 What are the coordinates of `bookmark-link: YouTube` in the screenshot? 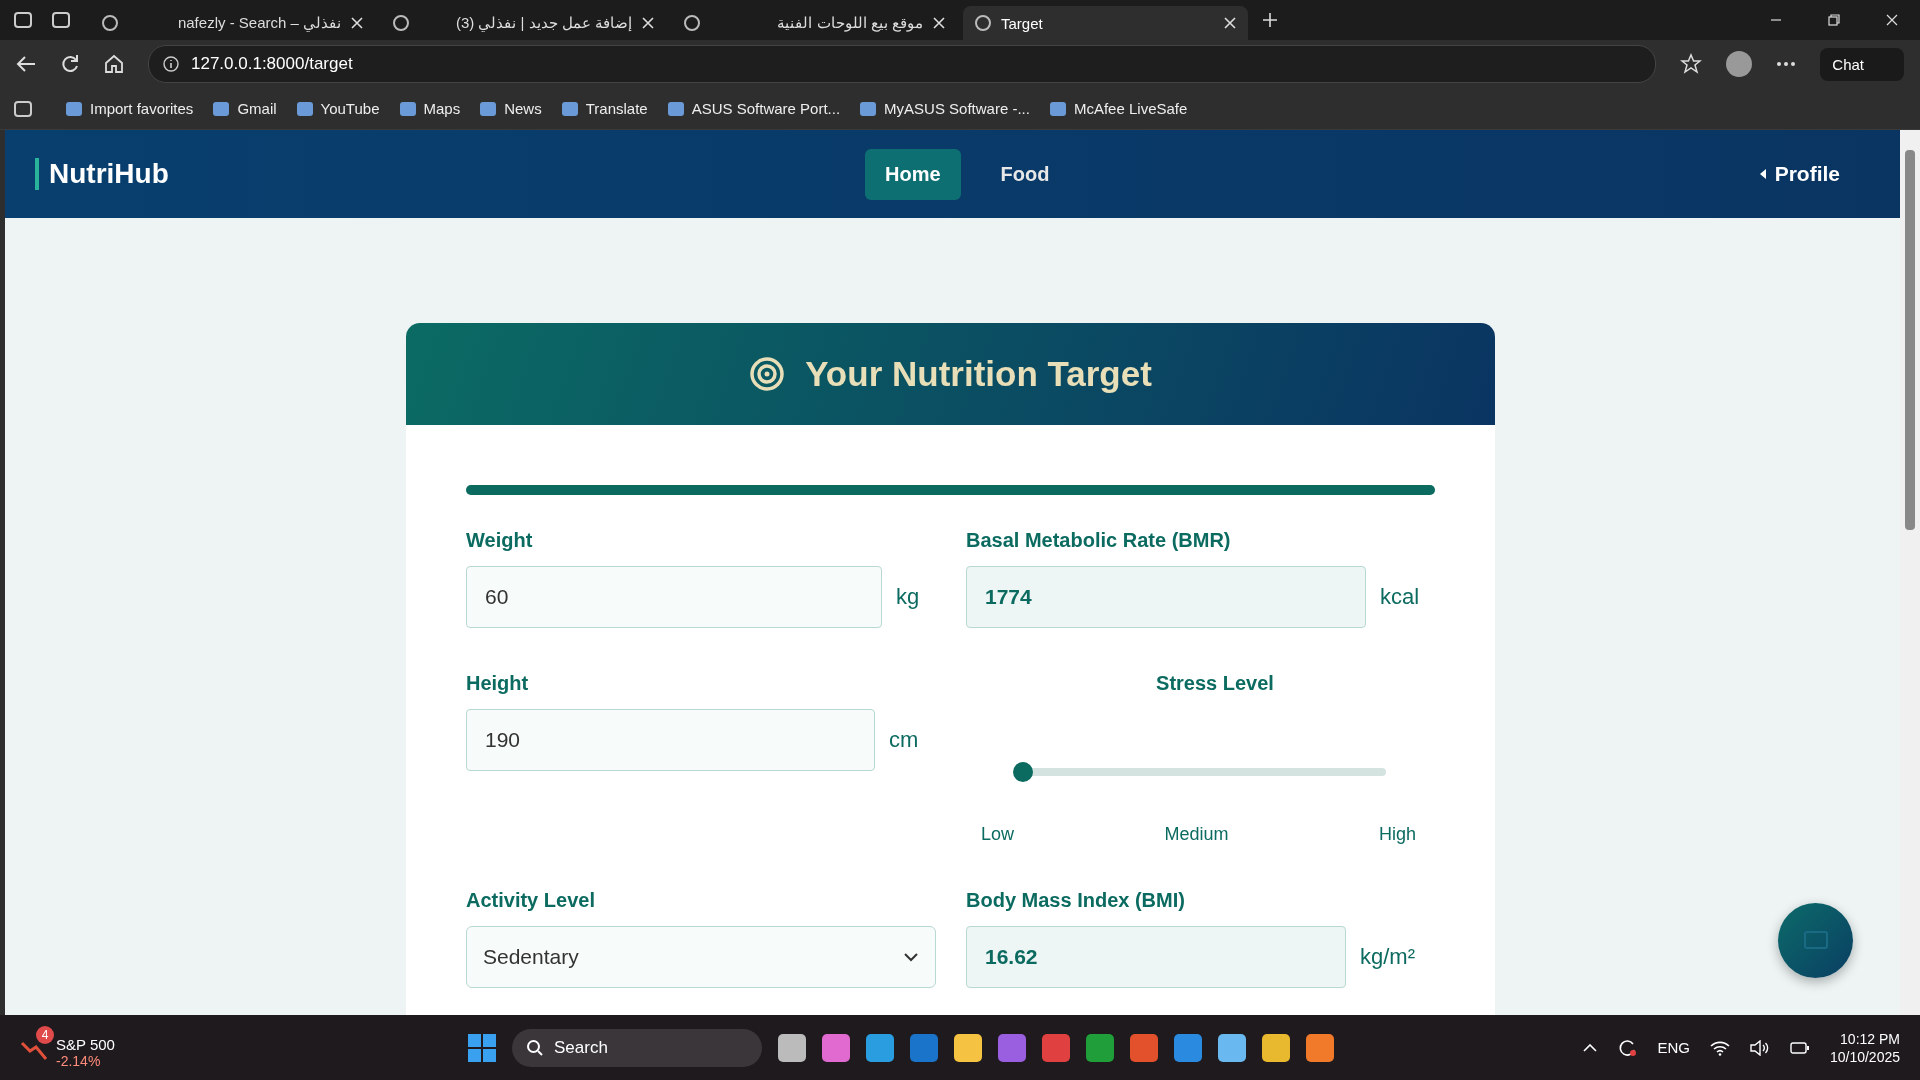 It's located at (338, 108).